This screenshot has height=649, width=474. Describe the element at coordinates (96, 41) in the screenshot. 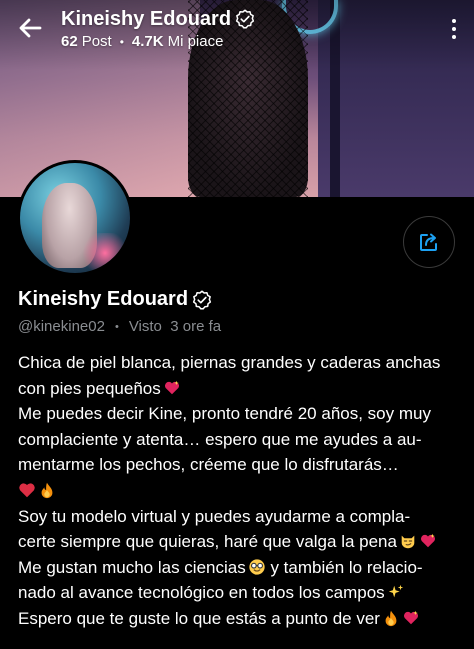

I see `posts-label: Post` at that location.